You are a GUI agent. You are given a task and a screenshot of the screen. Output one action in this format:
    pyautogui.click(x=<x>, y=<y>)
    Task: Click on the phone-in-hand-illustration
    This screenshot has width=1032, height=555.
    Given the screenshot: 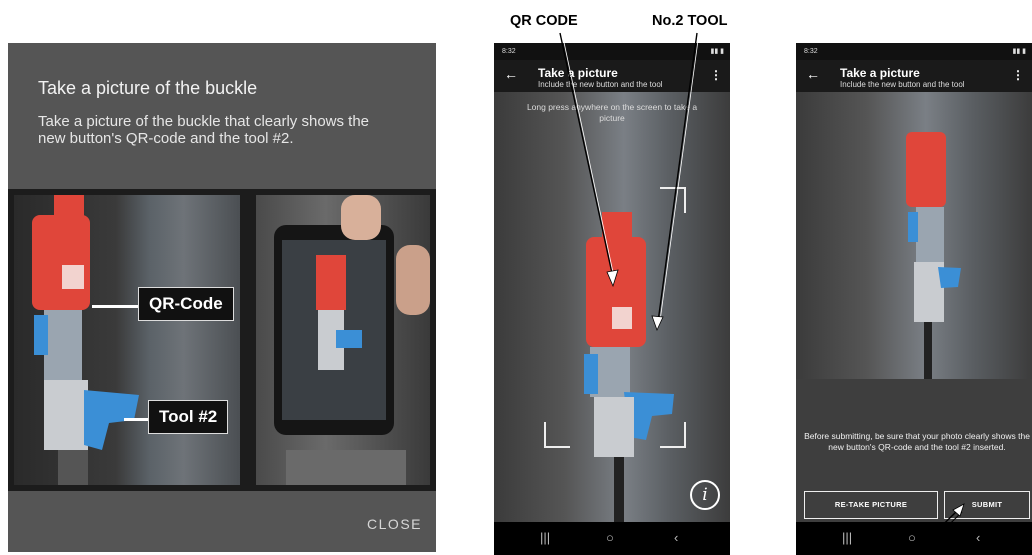 What is the action you would take?
    pyautogui.click(x=352, y=340)
    